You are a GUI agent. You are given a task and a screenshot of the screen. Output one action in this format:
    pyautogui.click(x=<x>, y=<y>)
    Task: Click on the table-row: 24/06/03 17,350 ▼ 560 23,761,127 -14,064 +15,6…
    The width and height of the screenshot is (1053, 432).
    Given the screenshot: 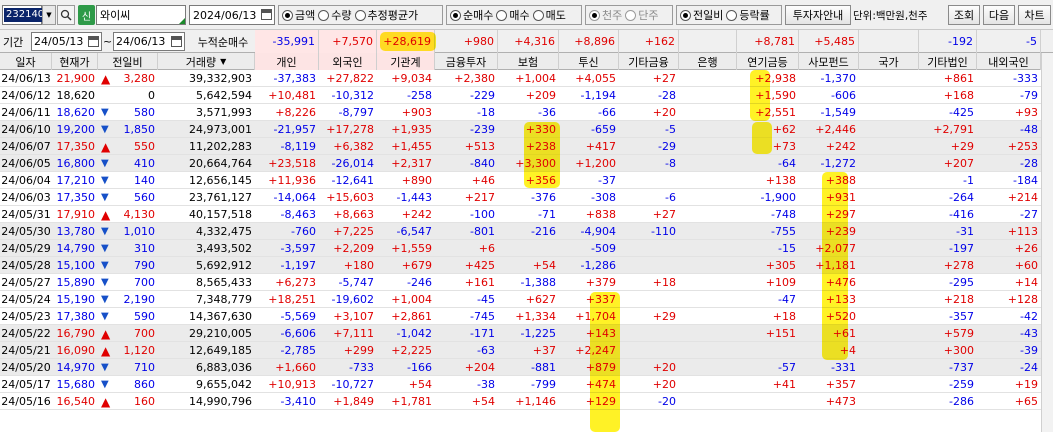 What is the action you would take?
    pyautogui.click(x=526, y=197)
    